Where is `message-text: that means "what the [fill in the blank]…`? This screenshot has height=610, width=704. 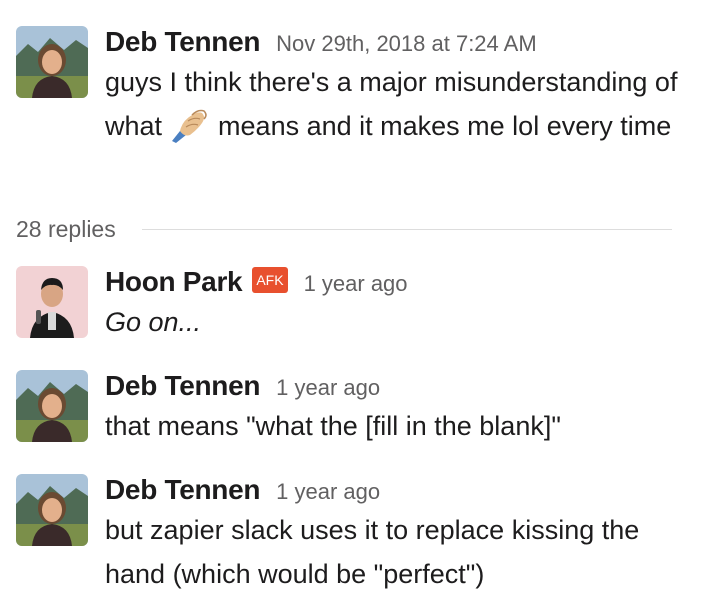 message-text: that means "what the [fill in the blank]… is located at coordinates (333, 426).